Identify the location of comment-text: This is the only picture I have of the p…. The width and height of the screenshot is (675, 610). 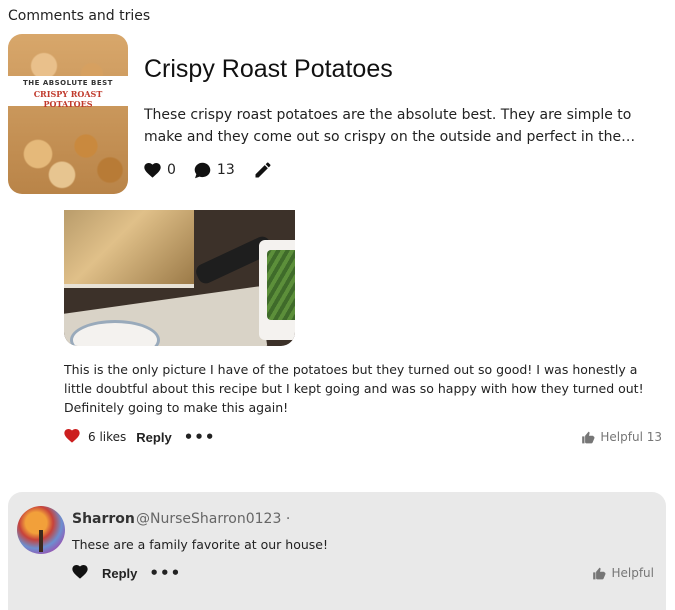
(354, 388).